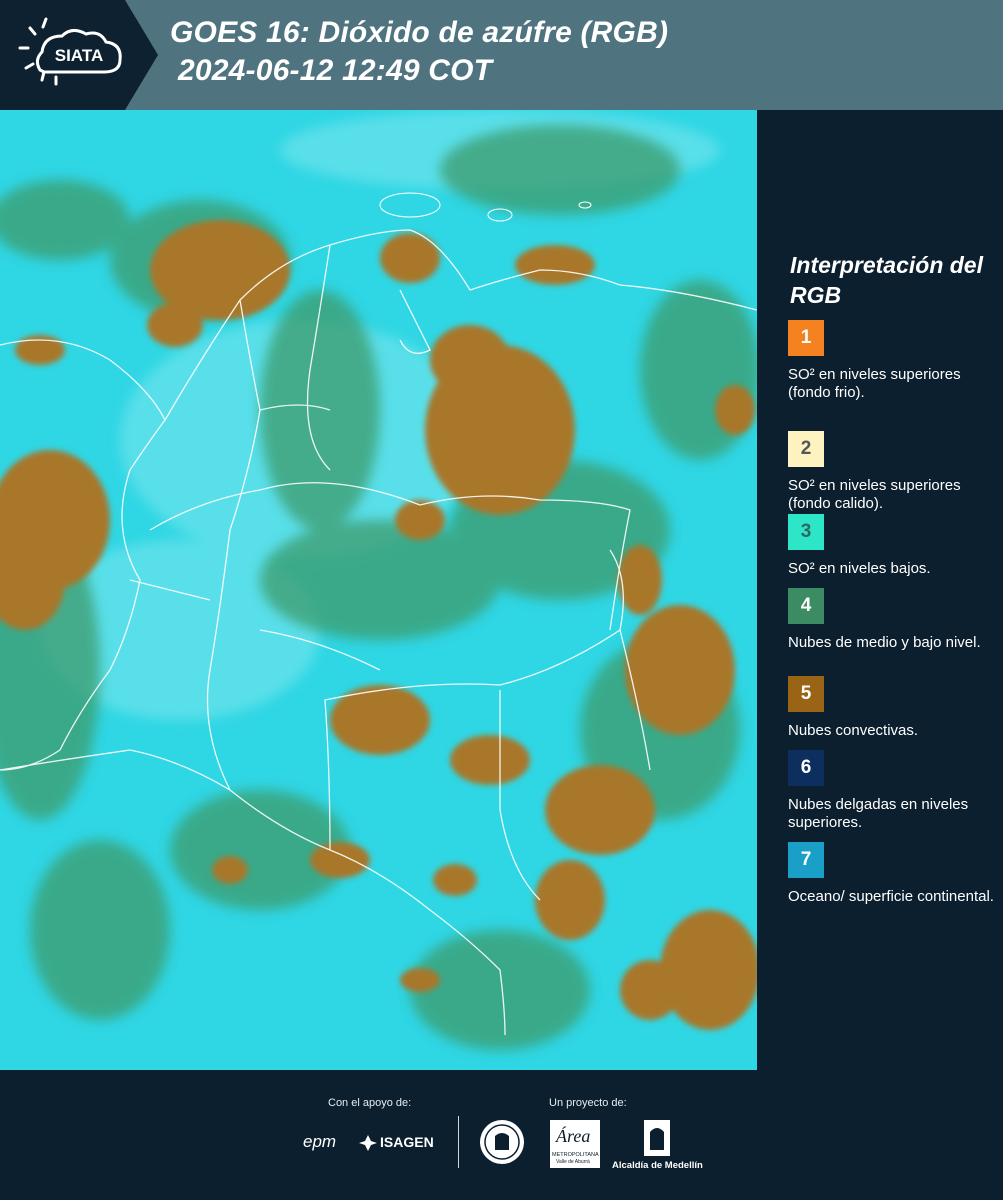 The width and height of the screenshot is (1003, 1200). I want to click on footer-divider, so click(458, 1142).